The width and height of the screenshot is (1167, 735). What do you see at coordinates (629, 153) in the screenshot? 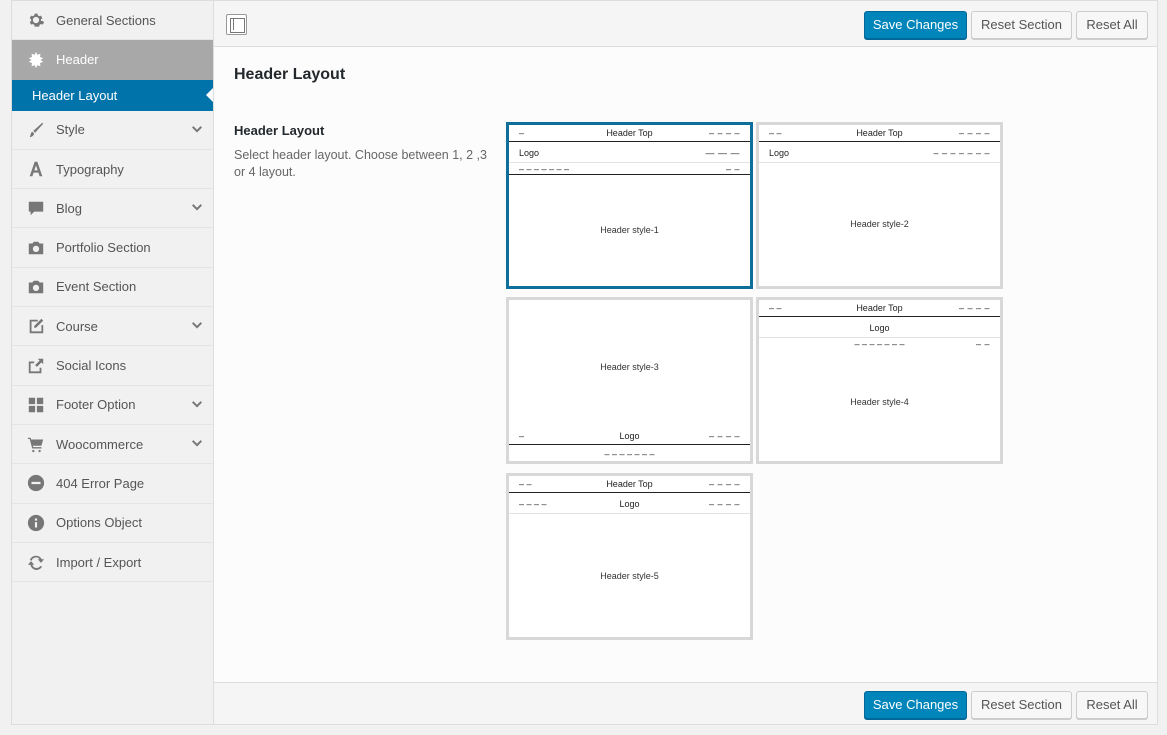
I see `logo-row: Logo — — —` at bounding box center [629, 153].